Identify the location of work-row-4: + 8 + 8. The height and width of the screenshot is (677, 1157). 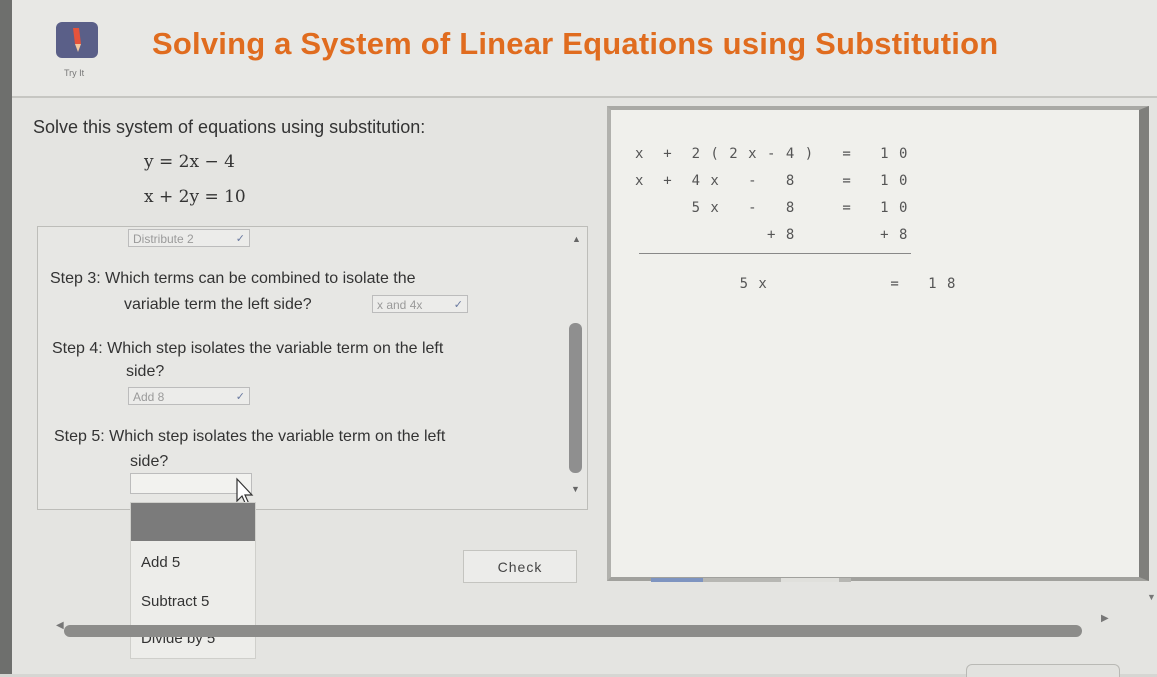
(772, 235).